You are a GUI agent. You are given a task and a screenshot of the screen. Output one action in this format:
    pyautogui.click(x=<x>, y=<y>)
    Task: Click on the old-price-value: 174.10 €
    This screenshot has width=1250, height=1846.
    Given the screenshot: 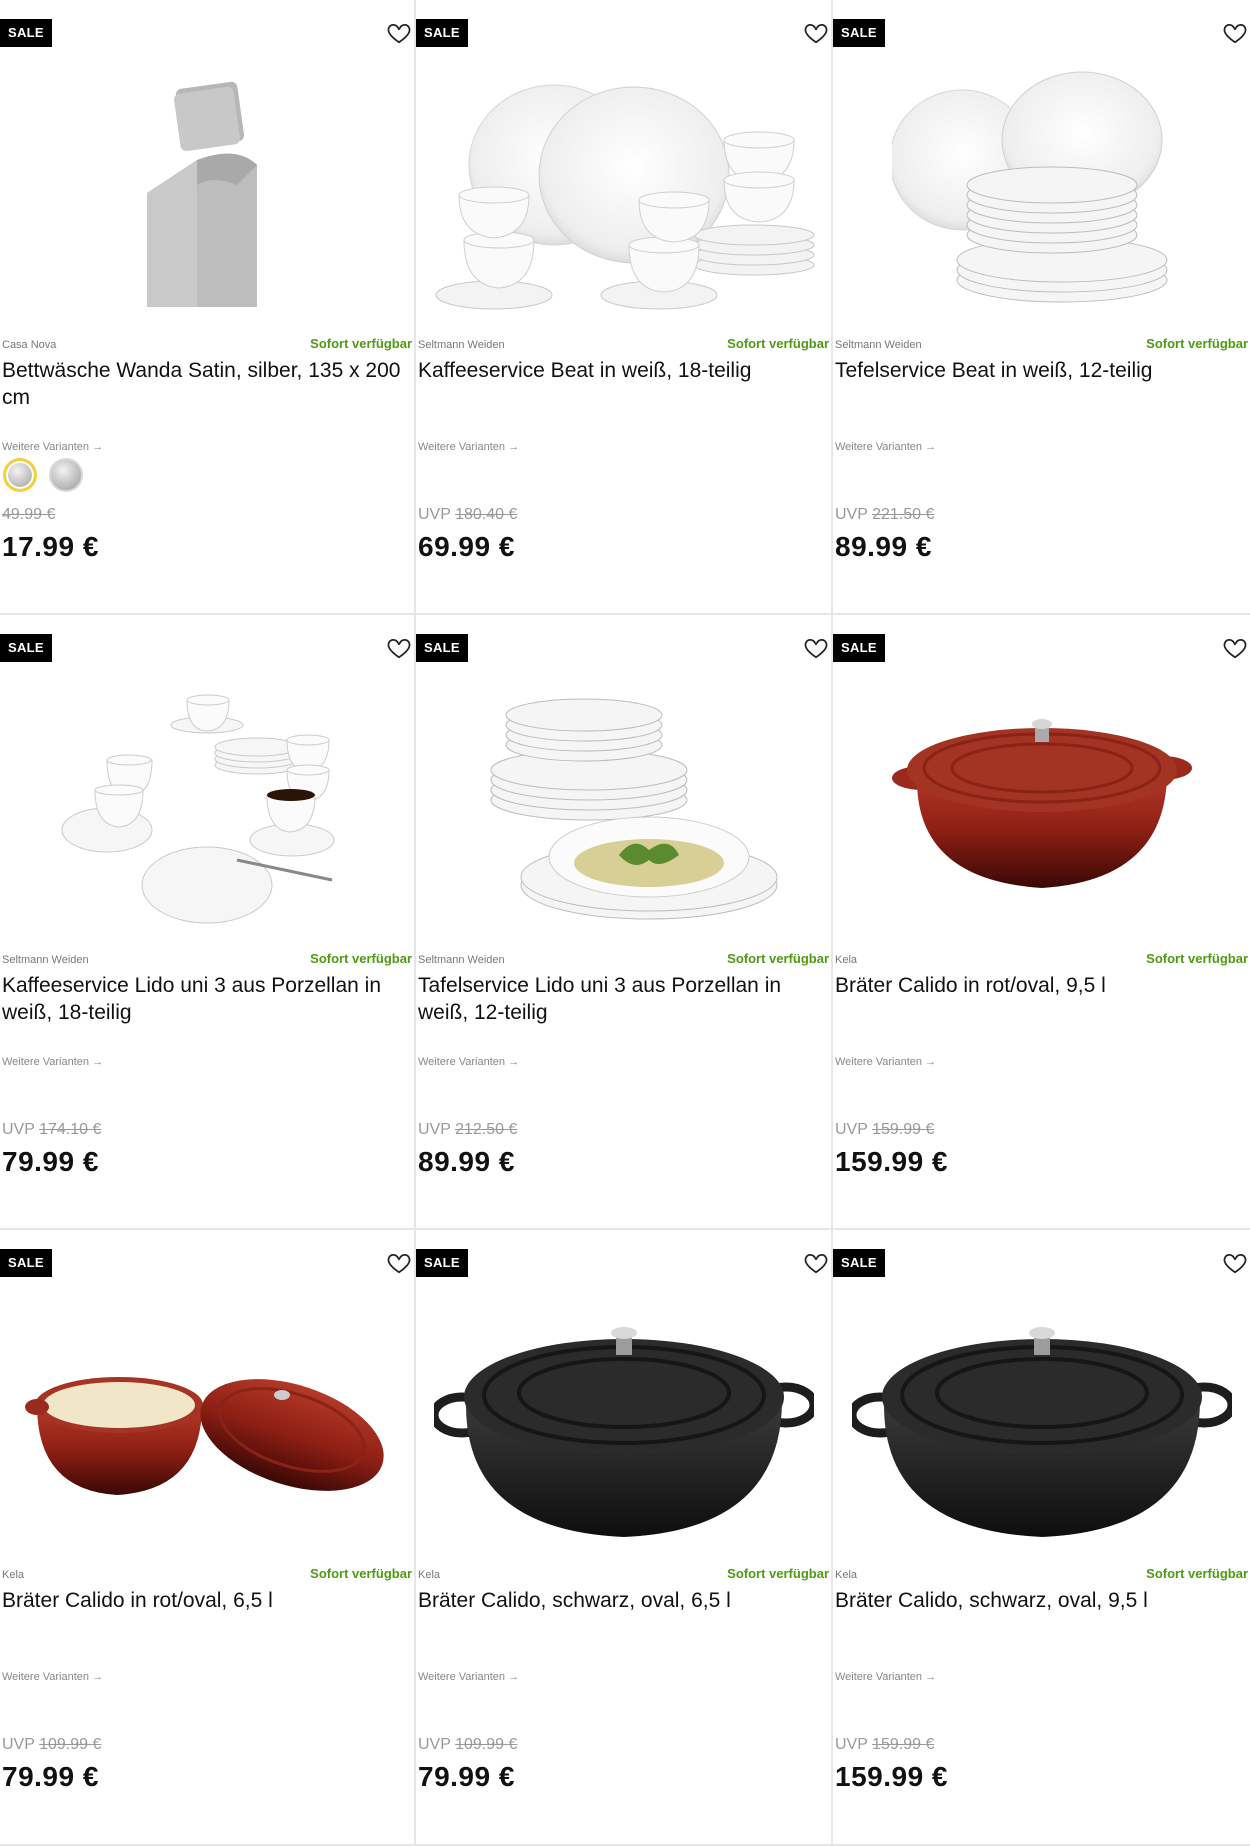 What is the action you would take?
    pyautogui.click(x=70, y=1129)
    